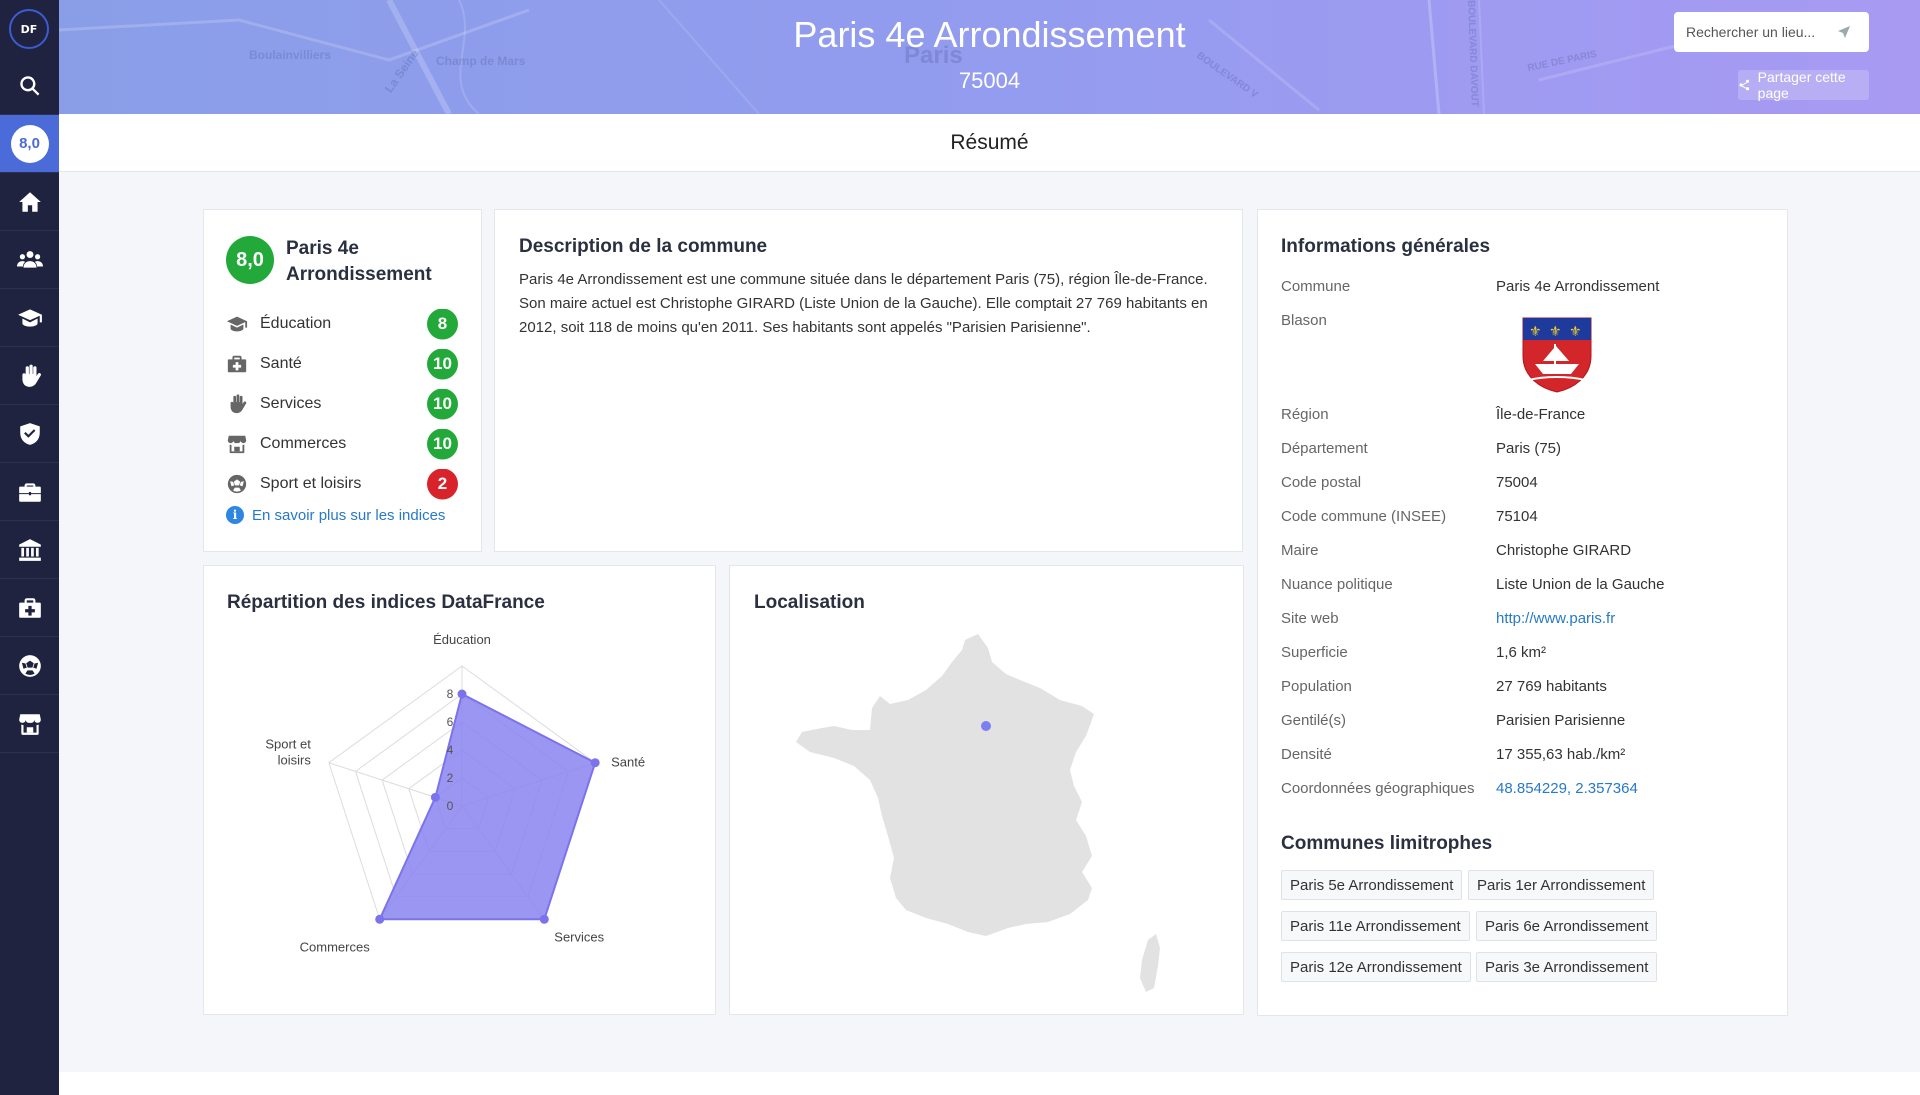 This screenshot has height=1095, width=1920. What do you see at coordinates (643, 246) in the screenshot?
I see `description-title: Description de la commune` at bounding box center [643, 246].